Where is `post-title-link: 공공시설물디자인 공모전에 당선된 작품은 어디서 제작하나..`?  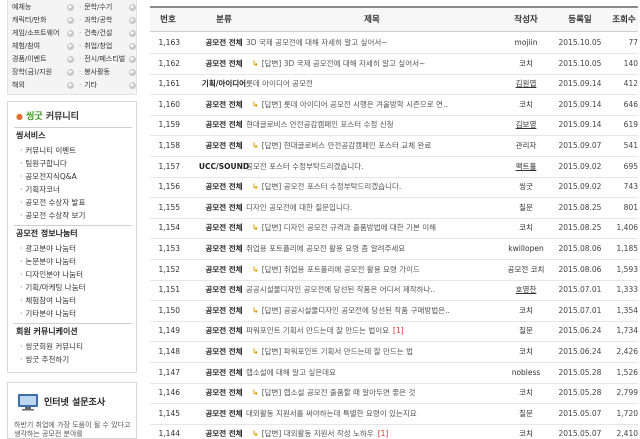 post-title-link: 공공시설물디자인 공모전에 당선된 작품은 어디서 제작하나.. is located at coordinates (340, 289).